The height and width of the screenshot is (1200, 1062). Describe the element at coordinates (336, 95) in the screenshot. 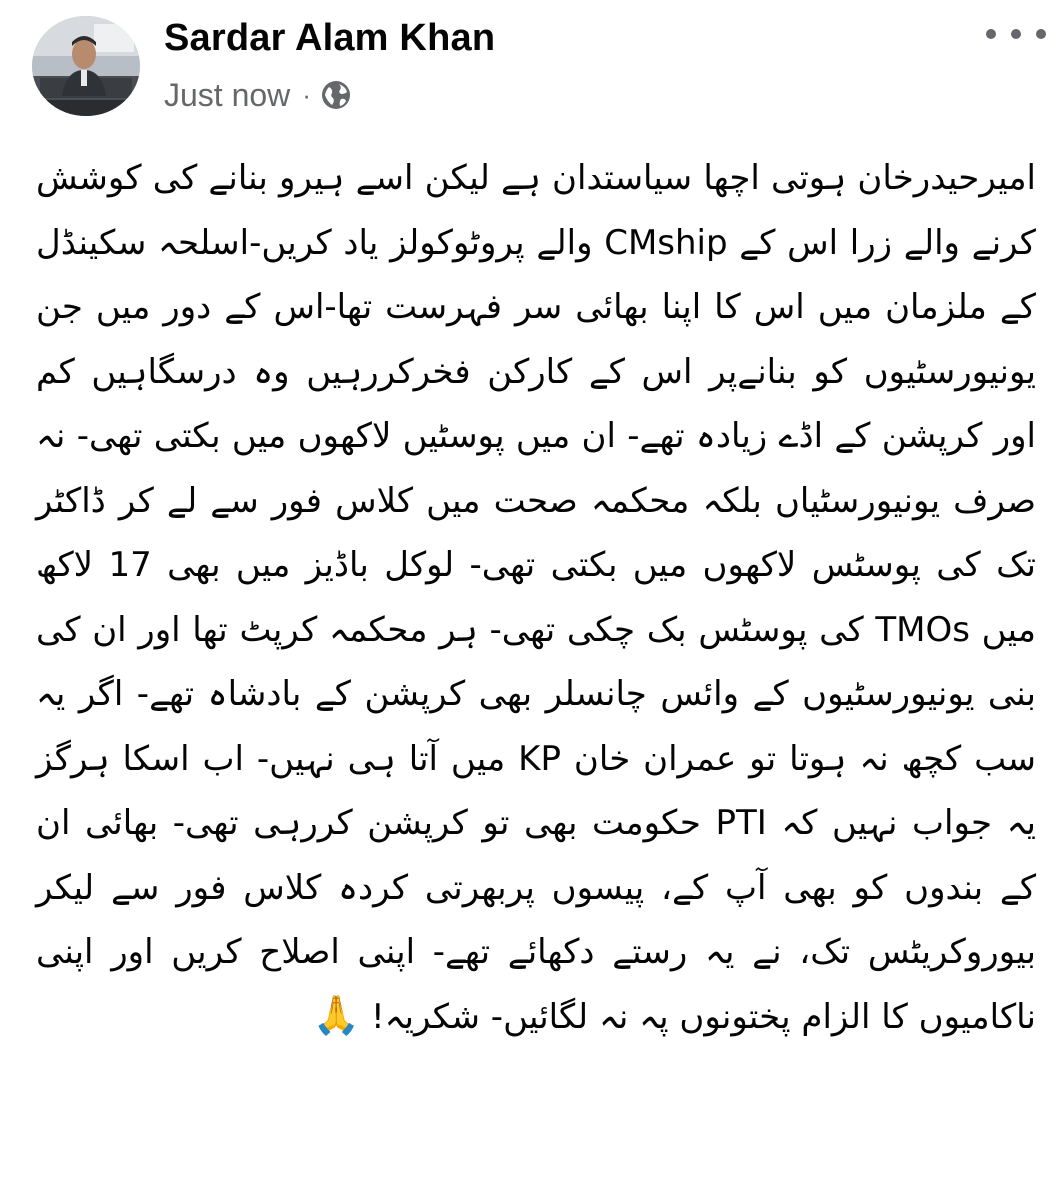

I see `globe-icon` at that location.